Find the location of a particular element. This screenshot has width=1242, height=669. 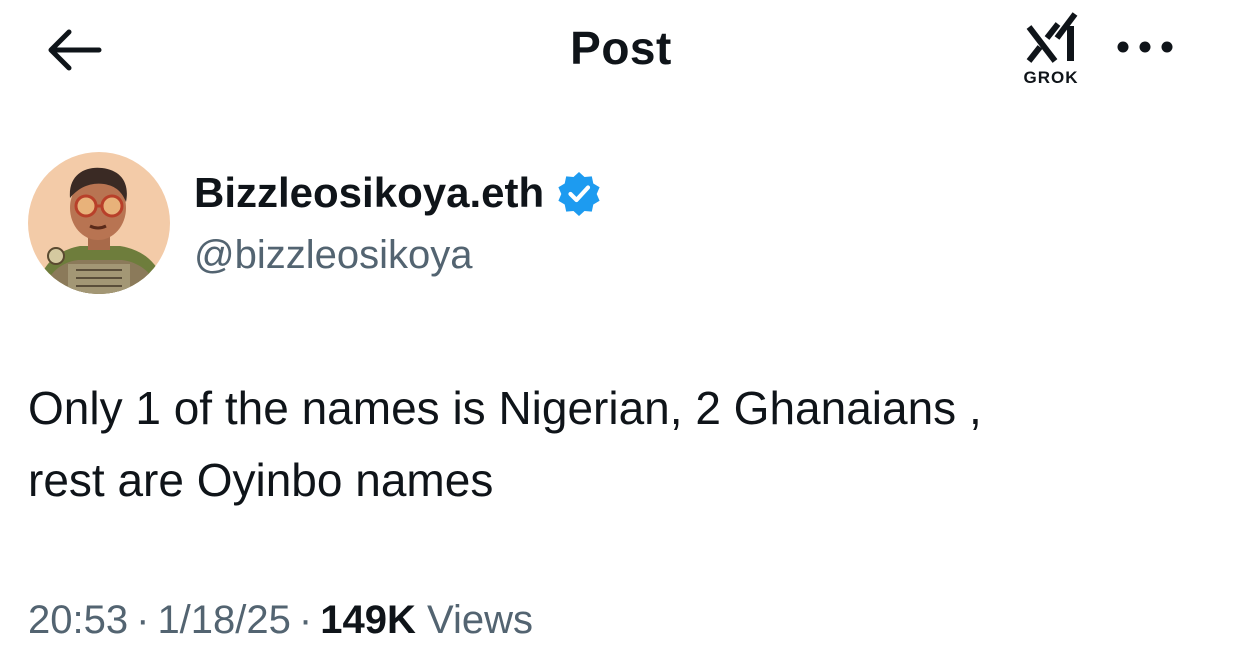

views-count: 149K is located at coordinates (368, 620).